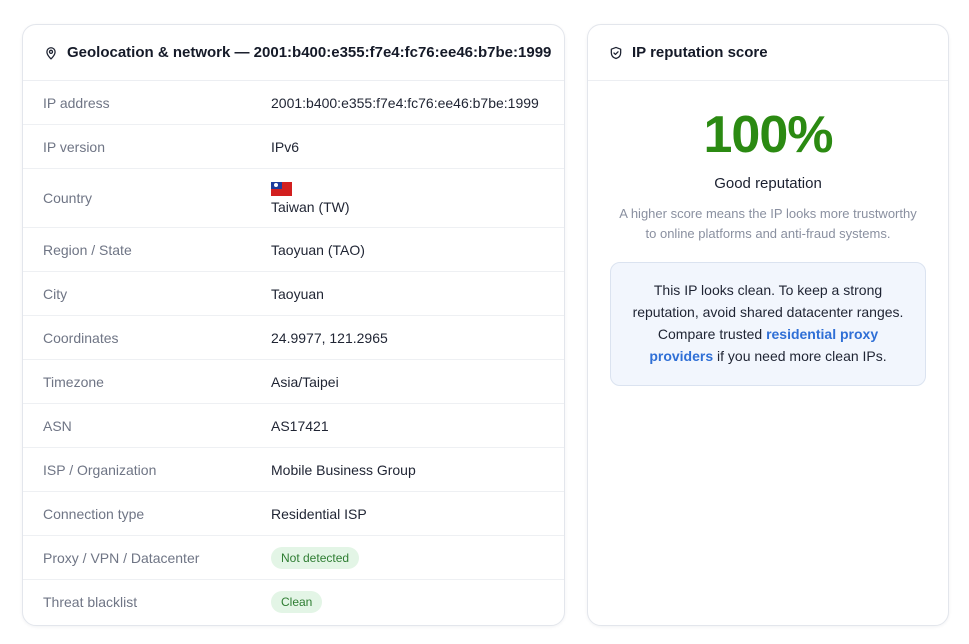 The width and height of the screenshot is (969, 644). Describe the element at coordinates (329, 337) in the screenshot. I see `row-value: 24.9977, 121.2965` at that location.